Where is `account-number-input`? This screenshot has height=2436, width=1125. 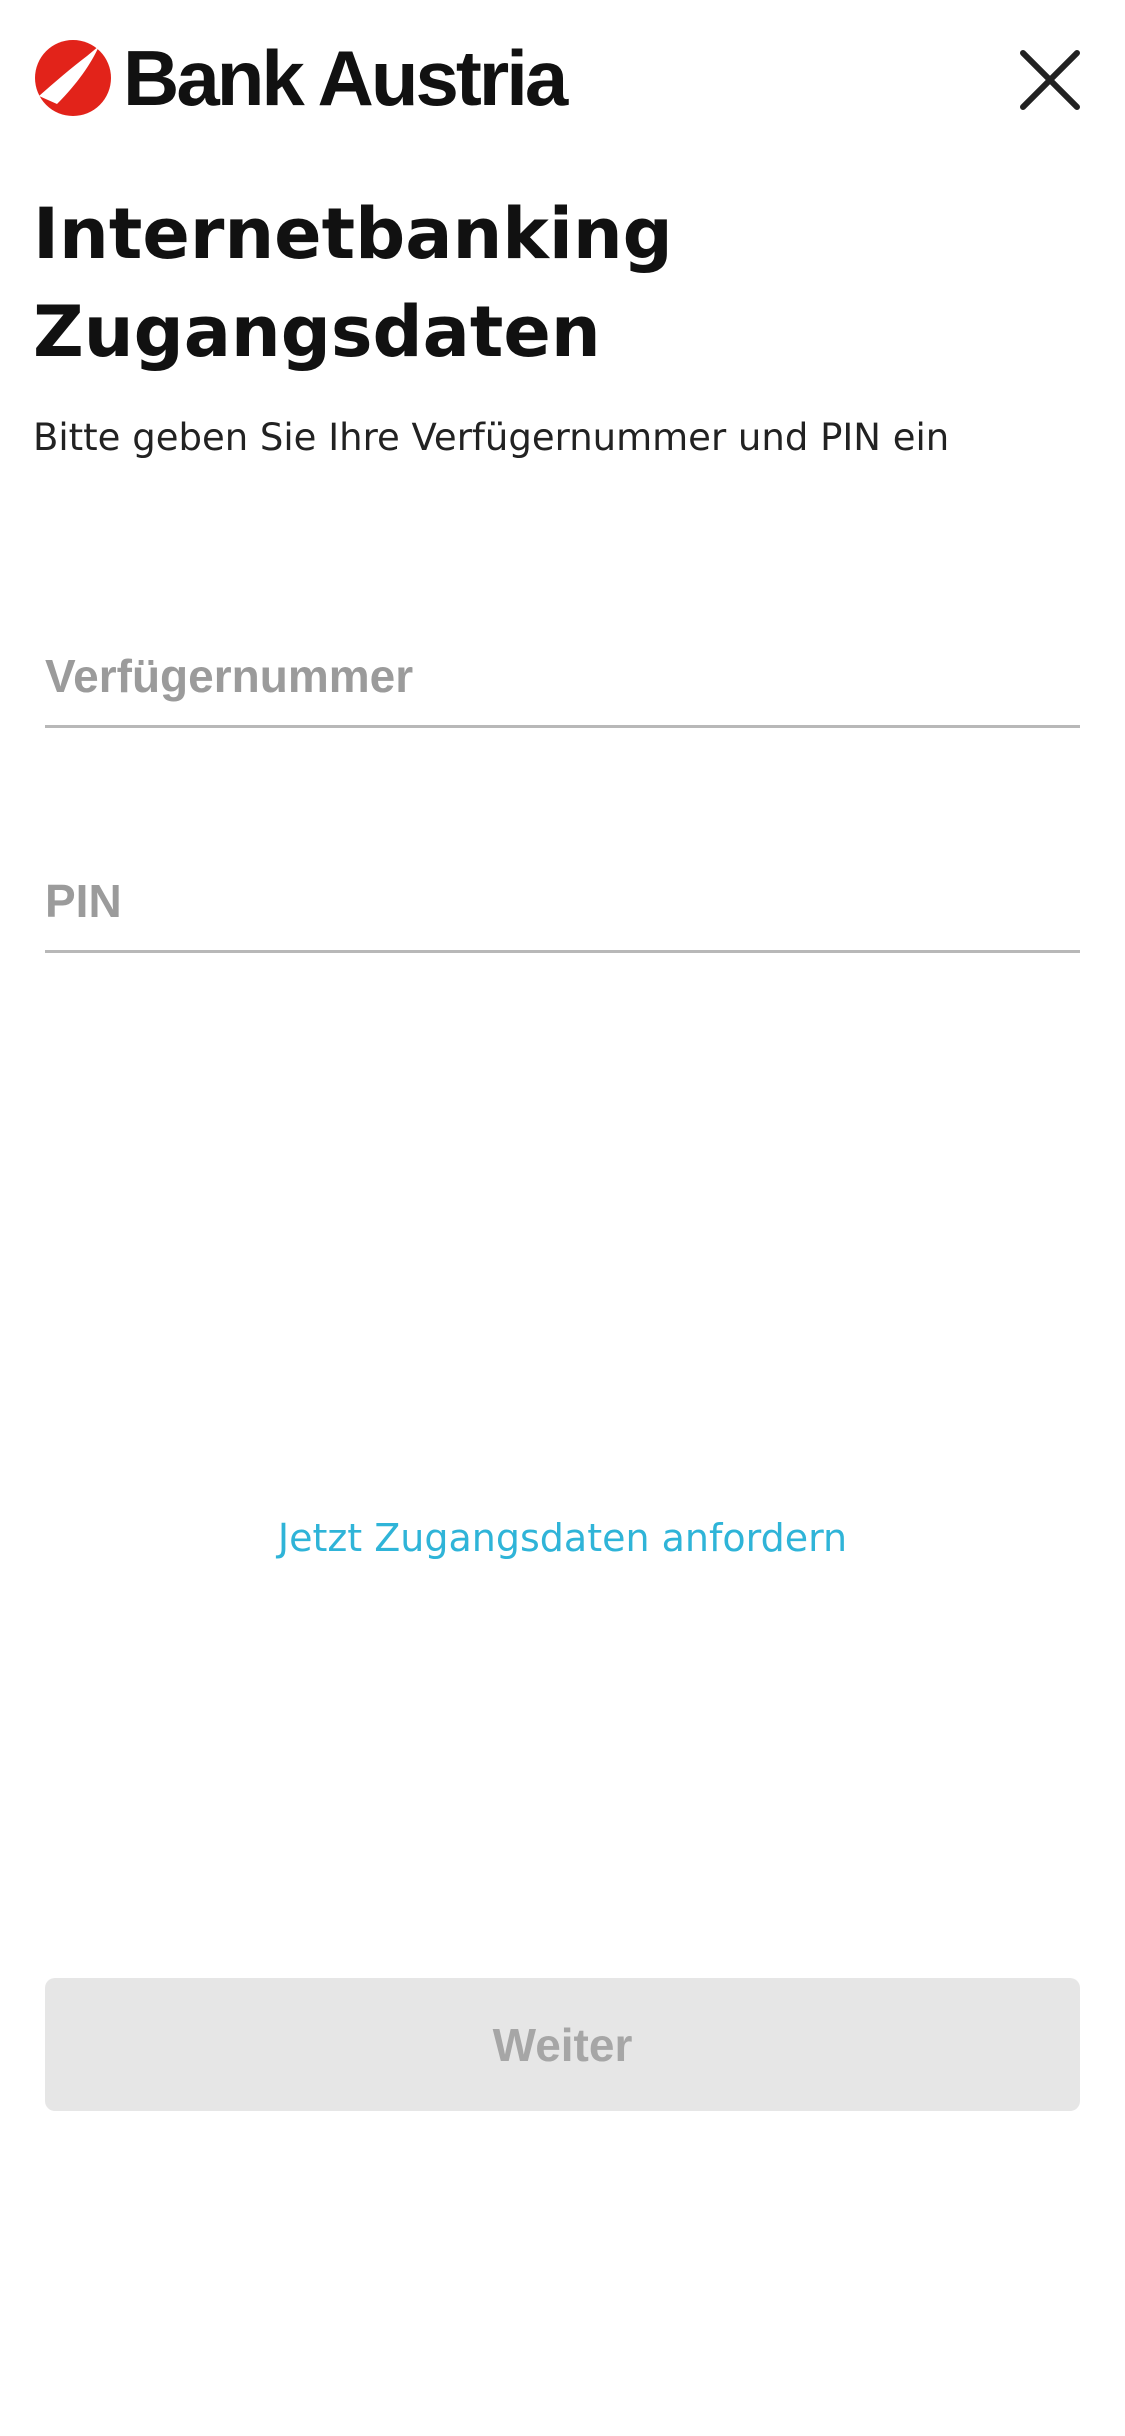
account-number-input is located at coordinates (562, 676).